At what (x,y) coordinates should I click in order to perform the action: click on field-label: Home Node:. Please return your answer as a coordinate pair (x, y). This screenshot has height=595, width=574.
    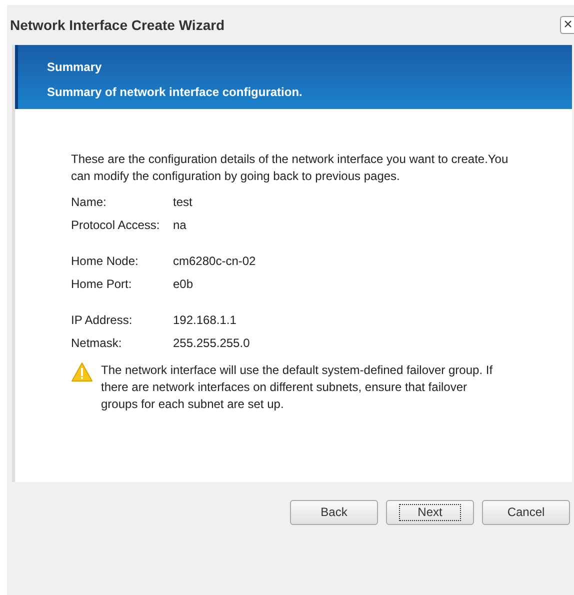
    Looking at the image, I should click on (105, 261).